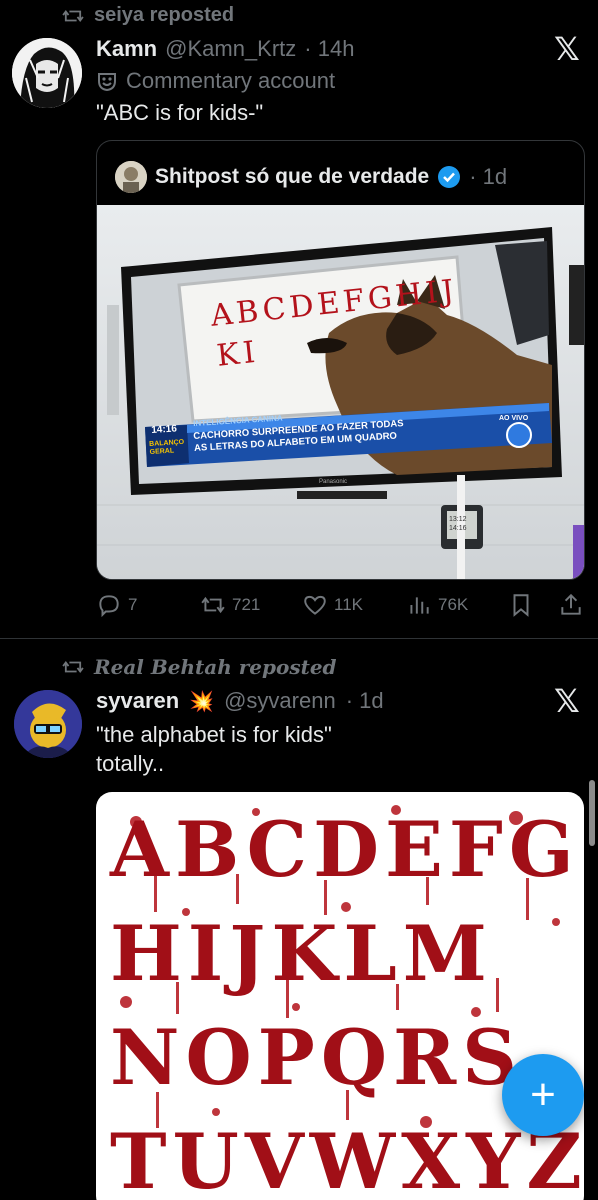 Image resolution: width=598 pixels, height=1200 pixels. What do you see at coordinates (167, 448) in the screenshot?
I see `tv-show-name: BALANÇO GERAL` at bounding box center [167, 448].